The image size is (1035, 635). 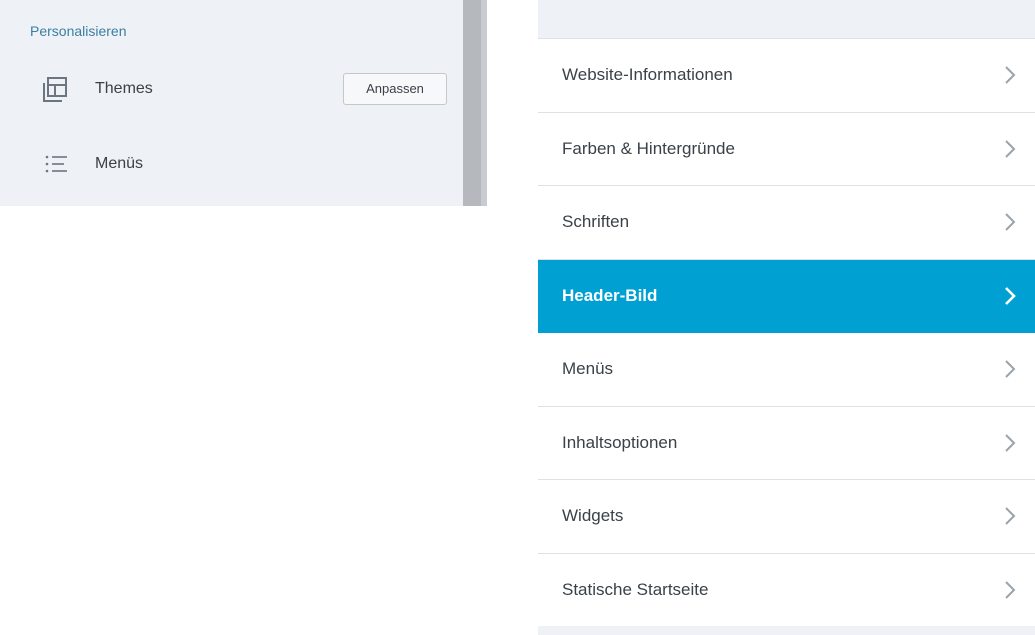 I want to click on panel-footer-strip, so click(x=786, y=630).